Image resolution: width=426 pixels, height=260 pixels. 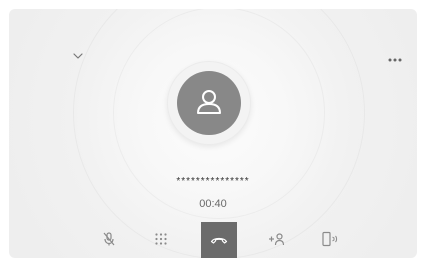 I want to click on phone-transfer-icon, so click(x=330, y=239).